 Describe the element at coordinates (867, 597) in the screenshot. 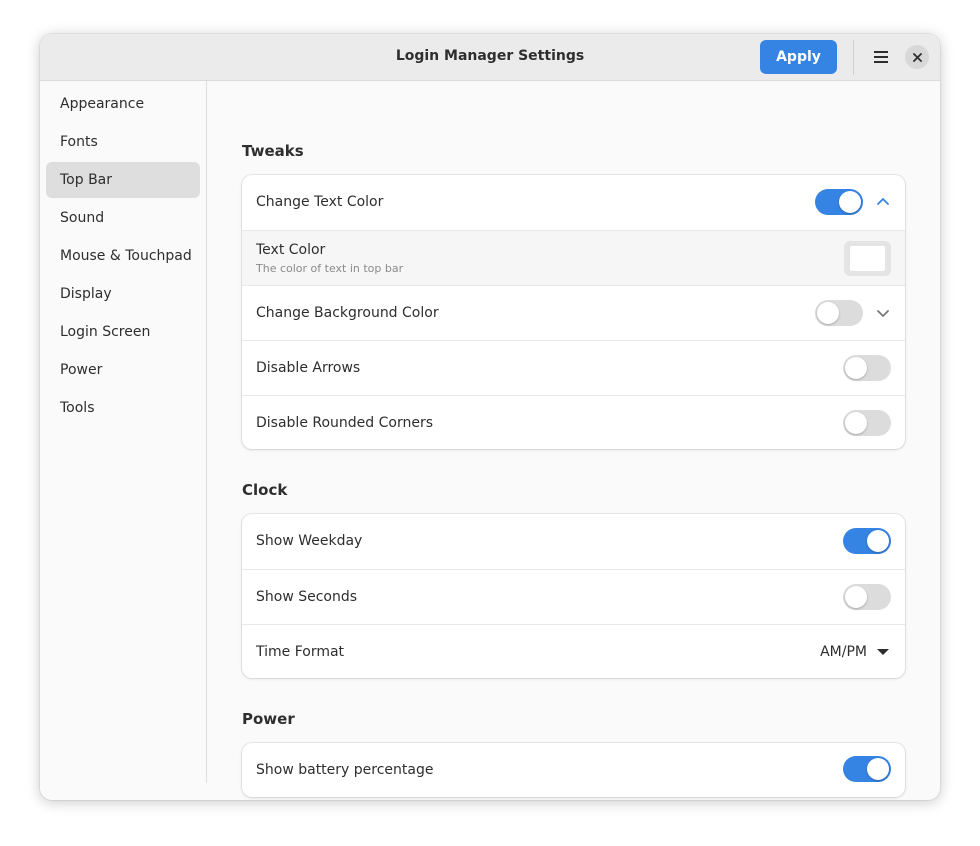

I see `show-seconds-switch` at that location.